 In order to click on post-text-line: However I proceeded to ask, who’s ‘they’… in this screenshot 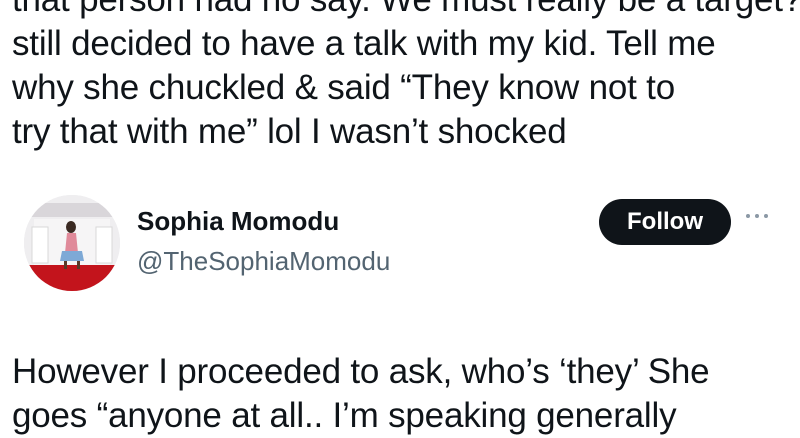, I will do `click(361, 371)`.